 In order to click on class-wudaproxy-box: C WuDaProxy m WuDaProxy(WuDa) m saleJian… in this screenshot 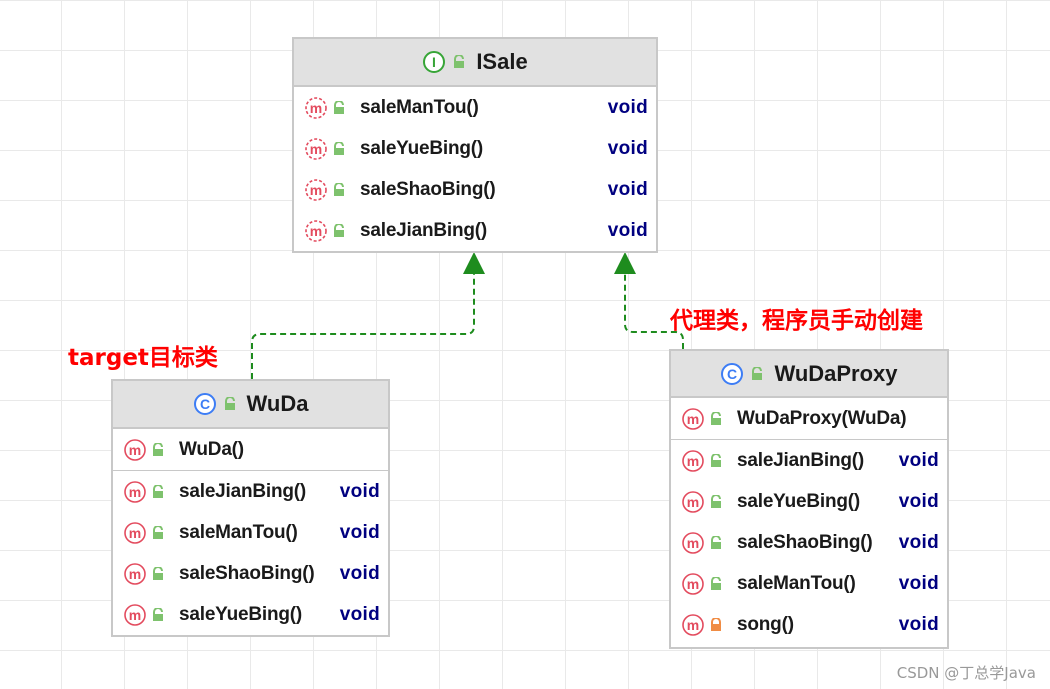, I will do `click(809, 499)`.